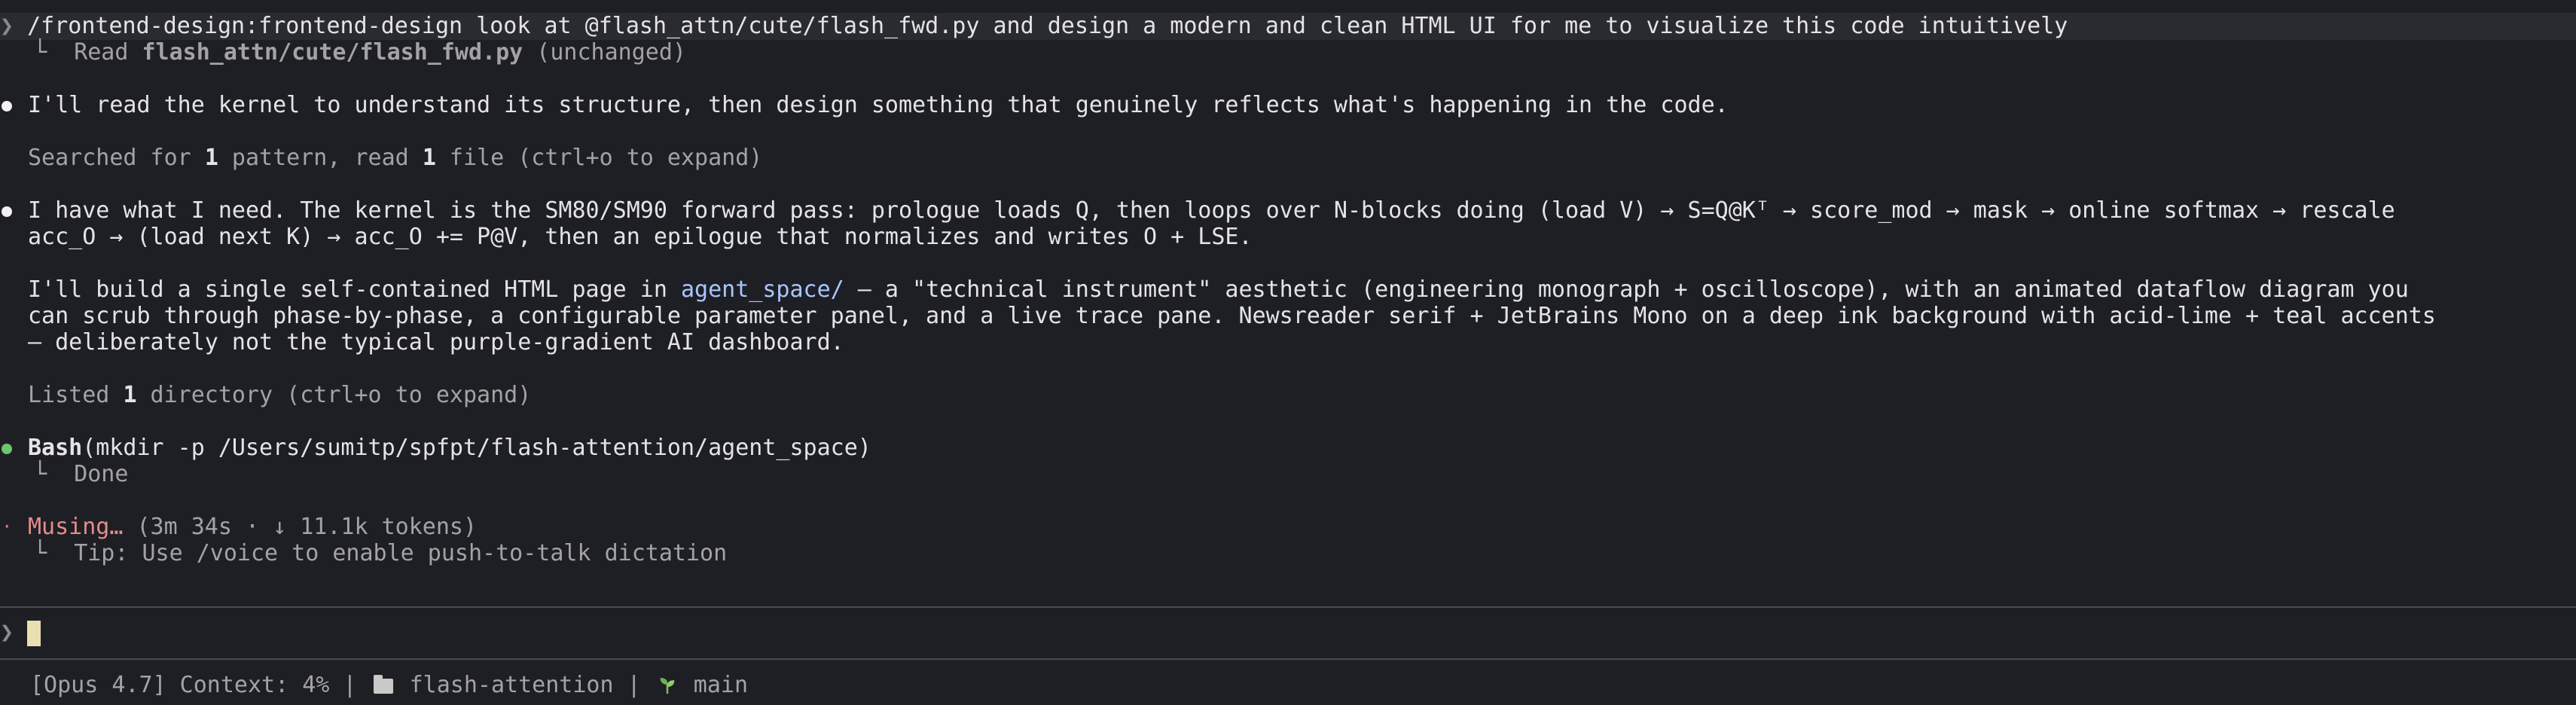  I want to click on searched-label-2: pattern, read, so click(321, 158).